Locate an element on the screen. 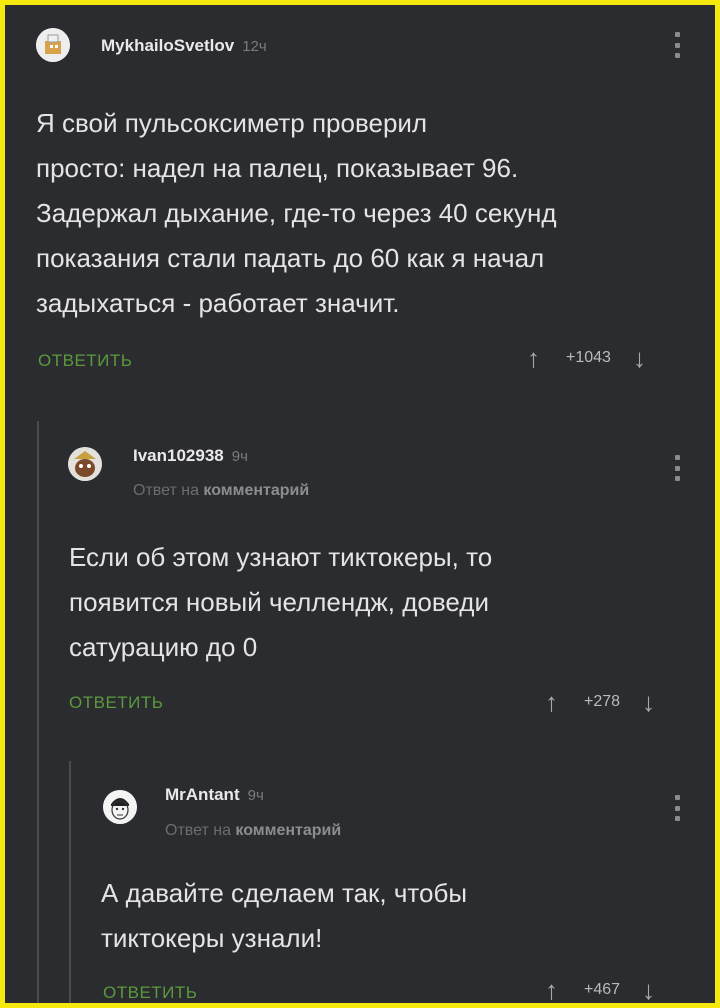 The height and width of the screenshot is (1008, 720). author-name: MrAntant 9ч is located at coordinates (214, 795).